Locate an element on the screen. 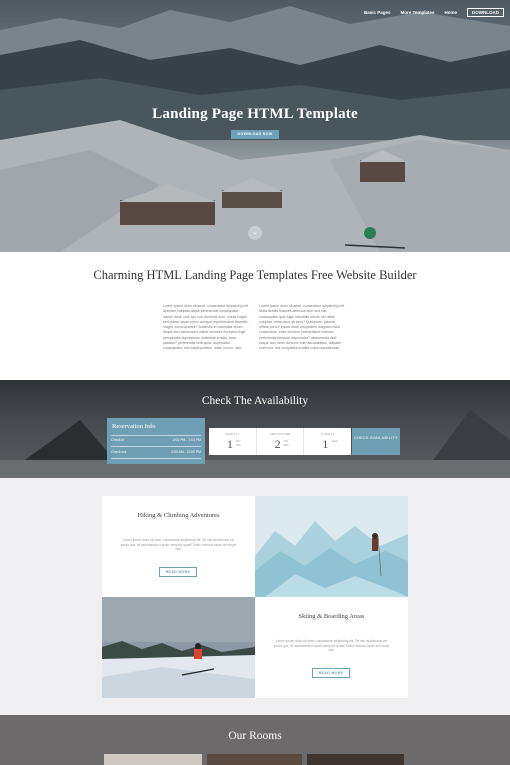 This screenshot has height=765, width=510. download-now-button: DOWNLOAD NOW is located at coordinates (255, 134).